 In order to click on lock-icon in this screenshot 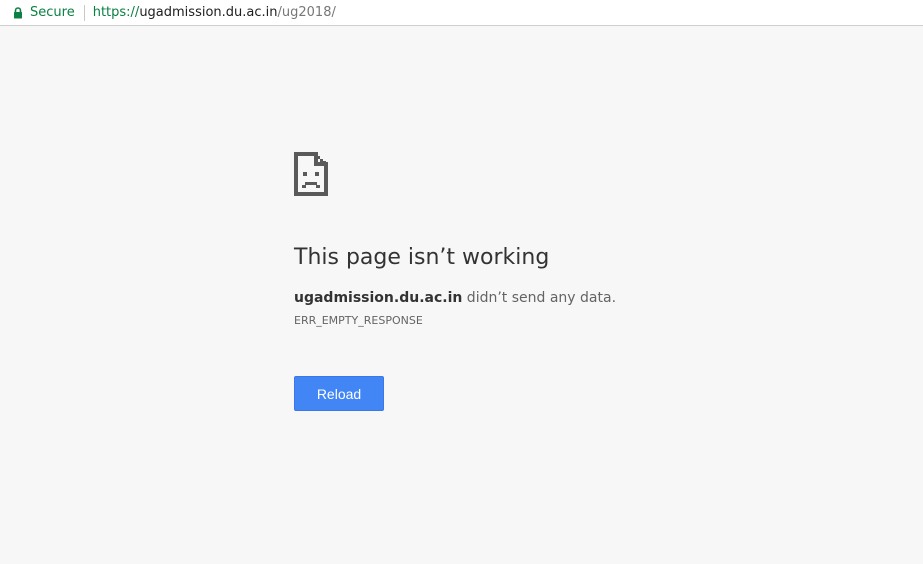, I will do `click(18, 13)`.